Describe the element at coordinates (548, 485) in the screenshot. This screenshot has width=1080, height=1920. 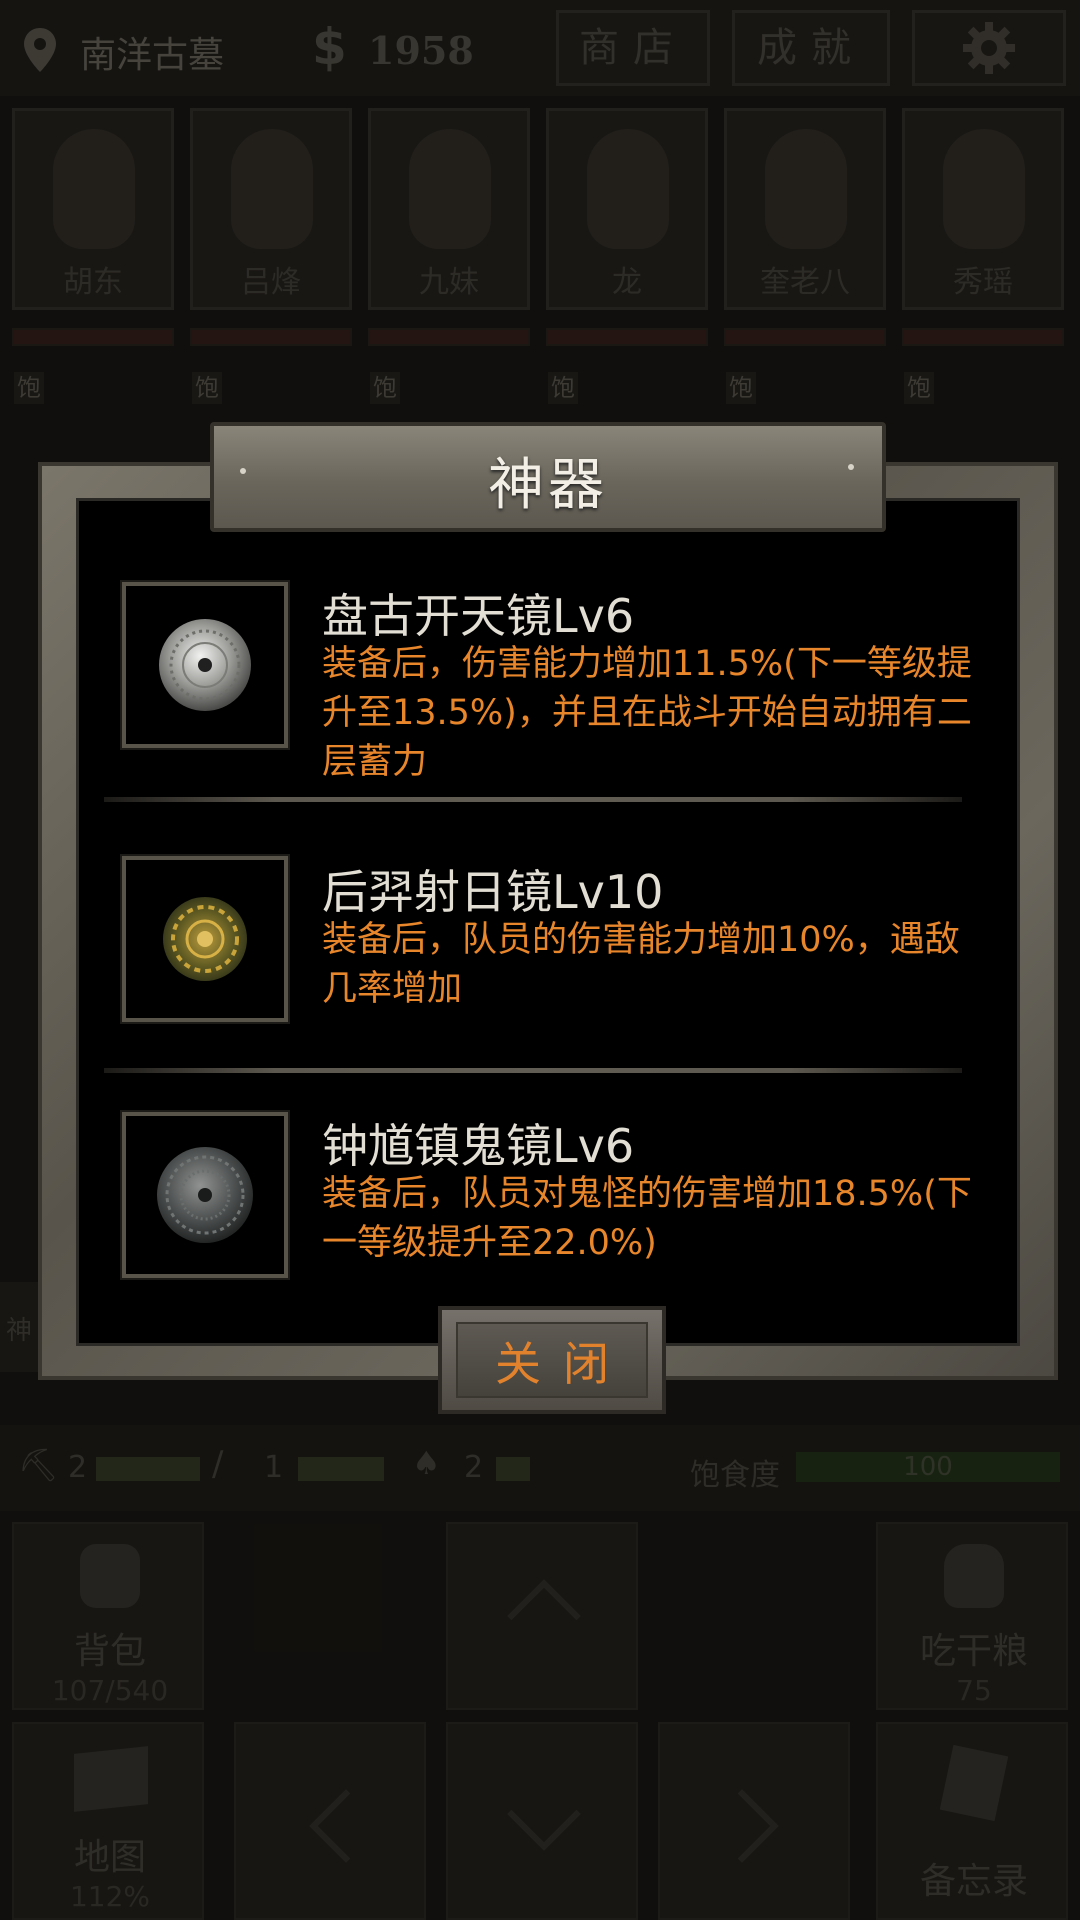
I see `dialog-title: 神器` at that location.